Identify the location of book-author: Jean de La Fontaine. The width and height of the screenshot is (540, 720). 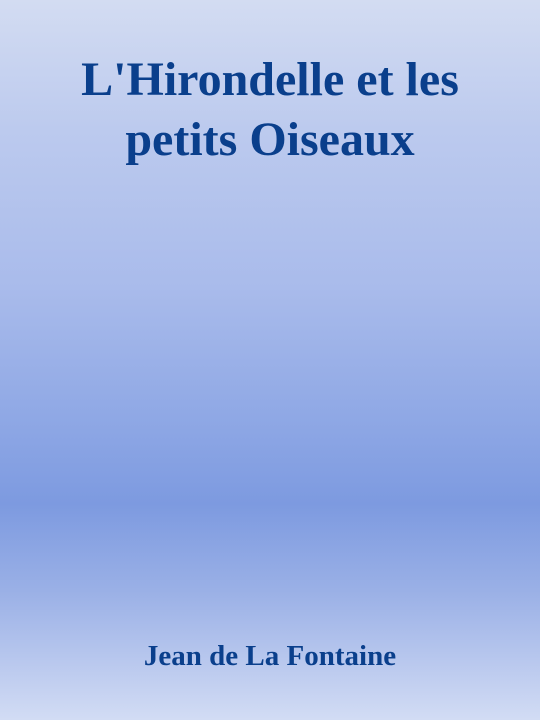
(270, 656).